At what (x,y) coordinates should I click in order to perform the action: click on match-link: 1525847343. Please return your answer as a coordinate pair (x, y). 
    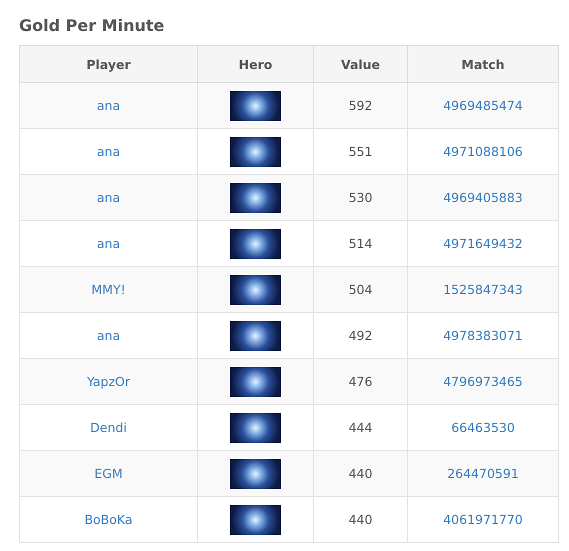
    Looking at the image, I should click on (483, 289).